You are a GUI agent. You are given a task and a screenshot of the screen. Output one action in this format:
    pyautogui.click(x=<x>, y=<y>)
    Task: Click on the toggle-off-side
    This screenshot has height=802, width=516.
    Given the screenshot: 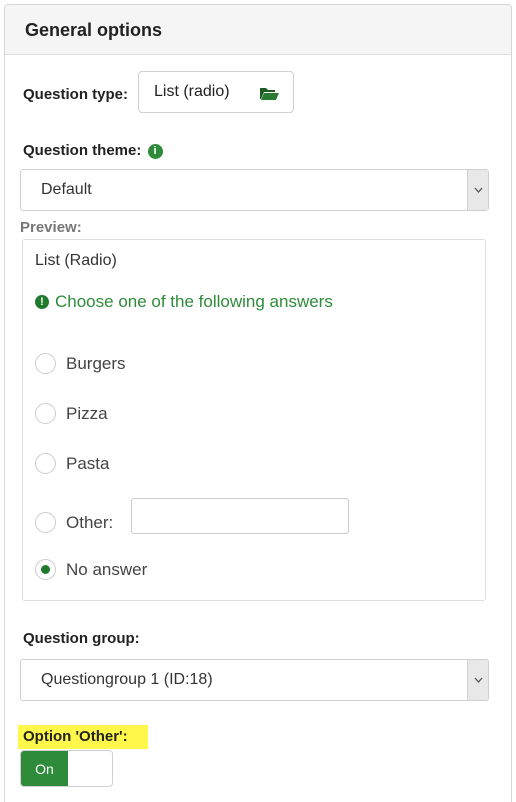 What is the action you would take?
    pyautogui.click(x=90, y=768)
    